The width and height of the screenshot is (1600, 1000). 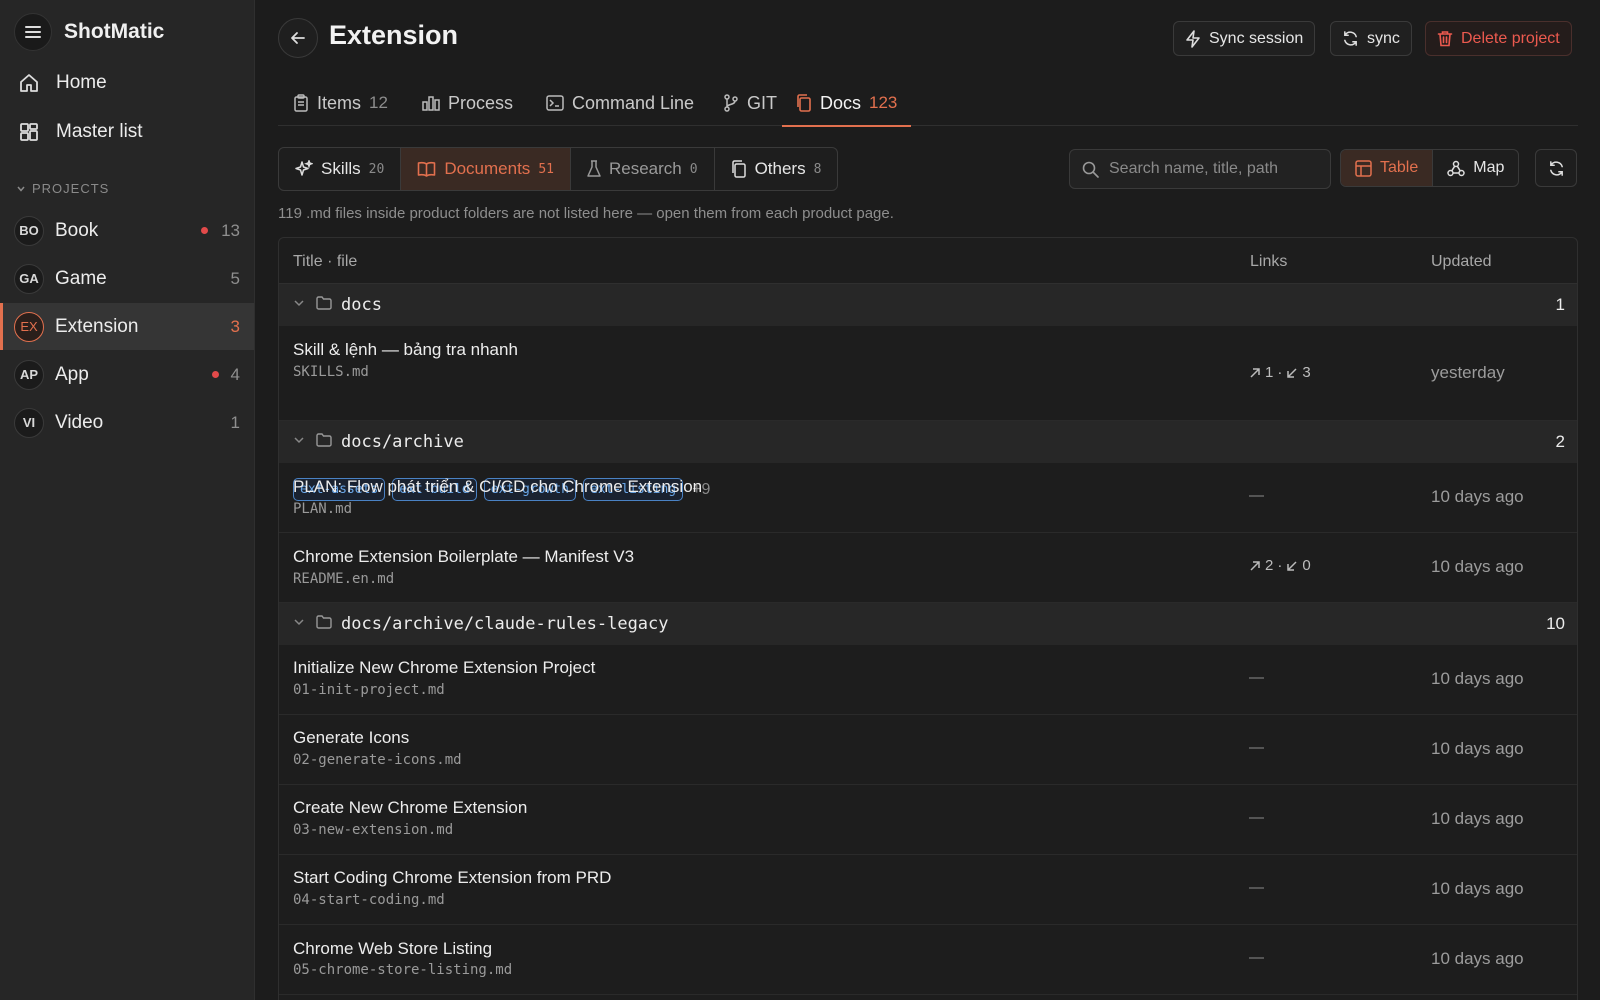 What do you see at coordinates (410, 807) in the screenshot?
I see `doc-title: Create New Chrome Extension` at bounding box center [410, 807].